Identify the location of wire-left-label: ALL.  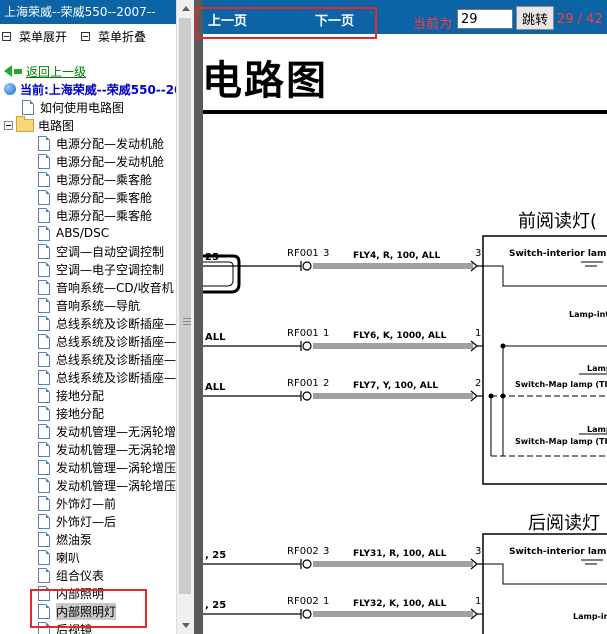
(215, 337).